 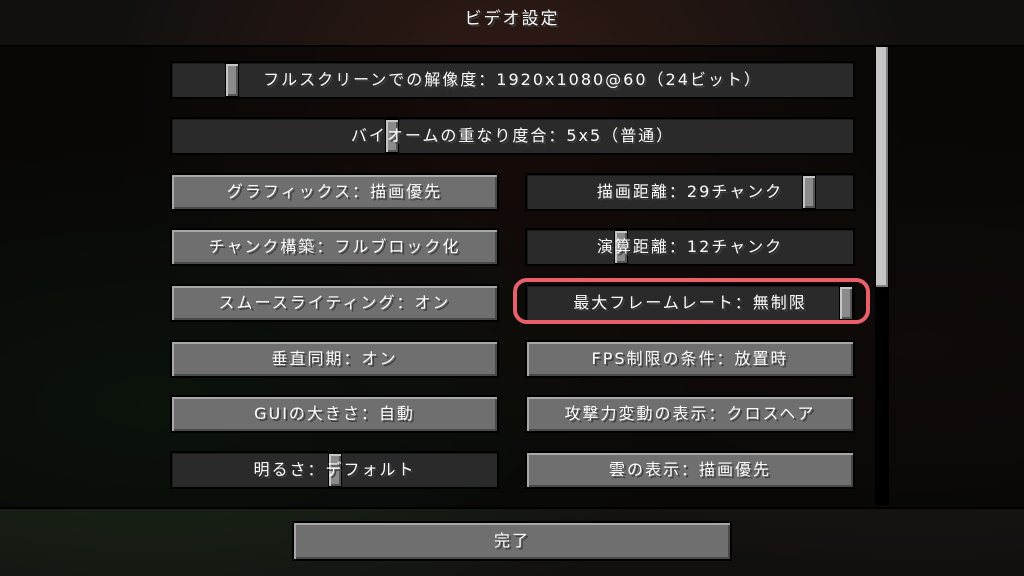 What do you see at coordinates (512, 19) in the screenshot?
I see `screen-title: ビデオ設定` at bounding box center [512, 19].